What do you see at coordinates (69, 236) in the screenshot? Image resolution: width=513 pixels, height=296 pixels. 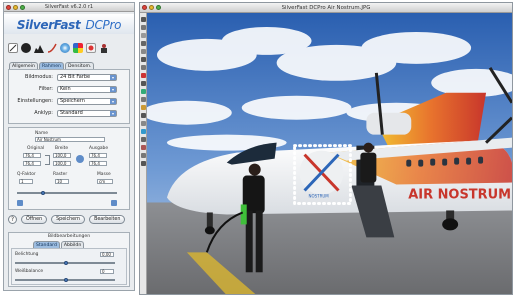 I see `image-adjust-header: Bildbearbeitungen` at bounding box center [69, 236].